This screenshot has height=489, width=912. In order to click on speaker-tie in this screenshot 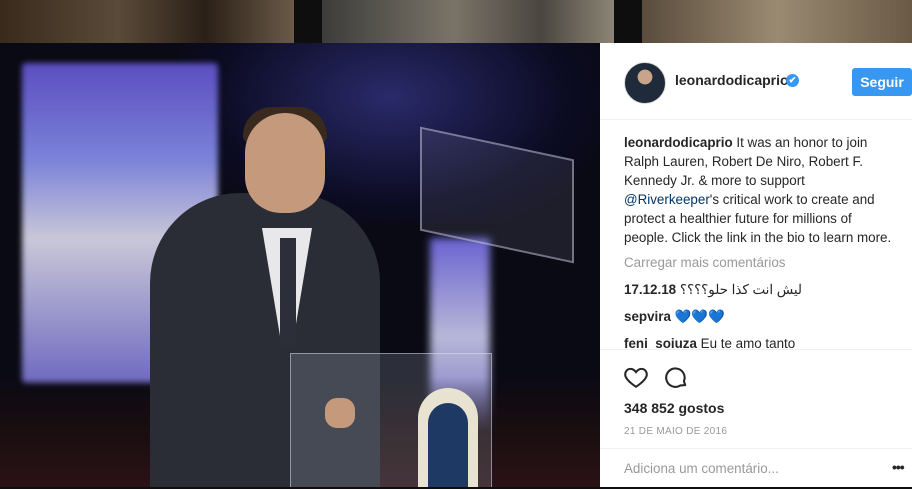, I will do `click(288, 293)`.